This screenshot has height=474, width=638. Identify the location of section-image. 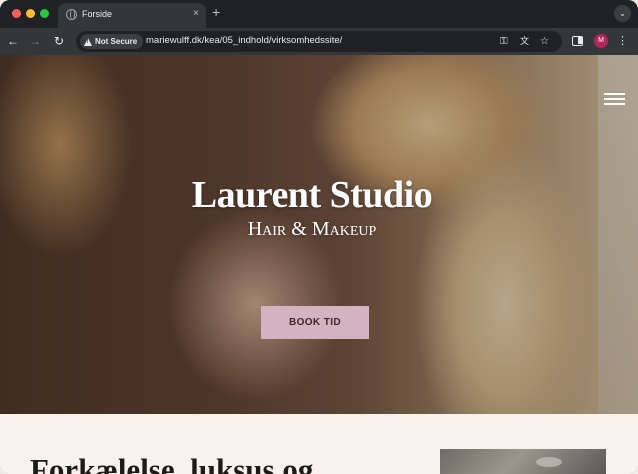
(523, 461).